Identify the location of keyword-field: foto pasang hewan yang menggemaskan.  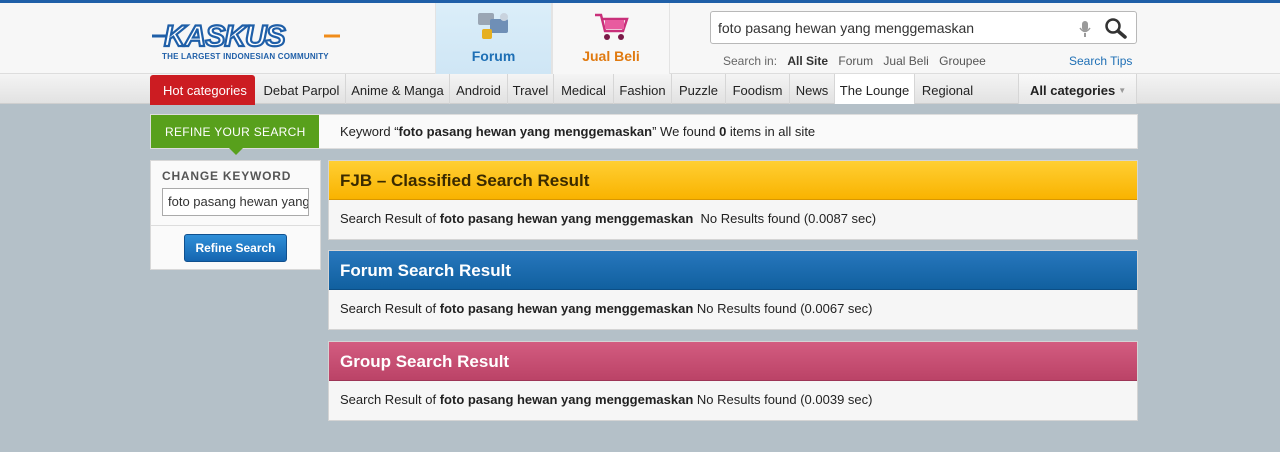
(235, 202).